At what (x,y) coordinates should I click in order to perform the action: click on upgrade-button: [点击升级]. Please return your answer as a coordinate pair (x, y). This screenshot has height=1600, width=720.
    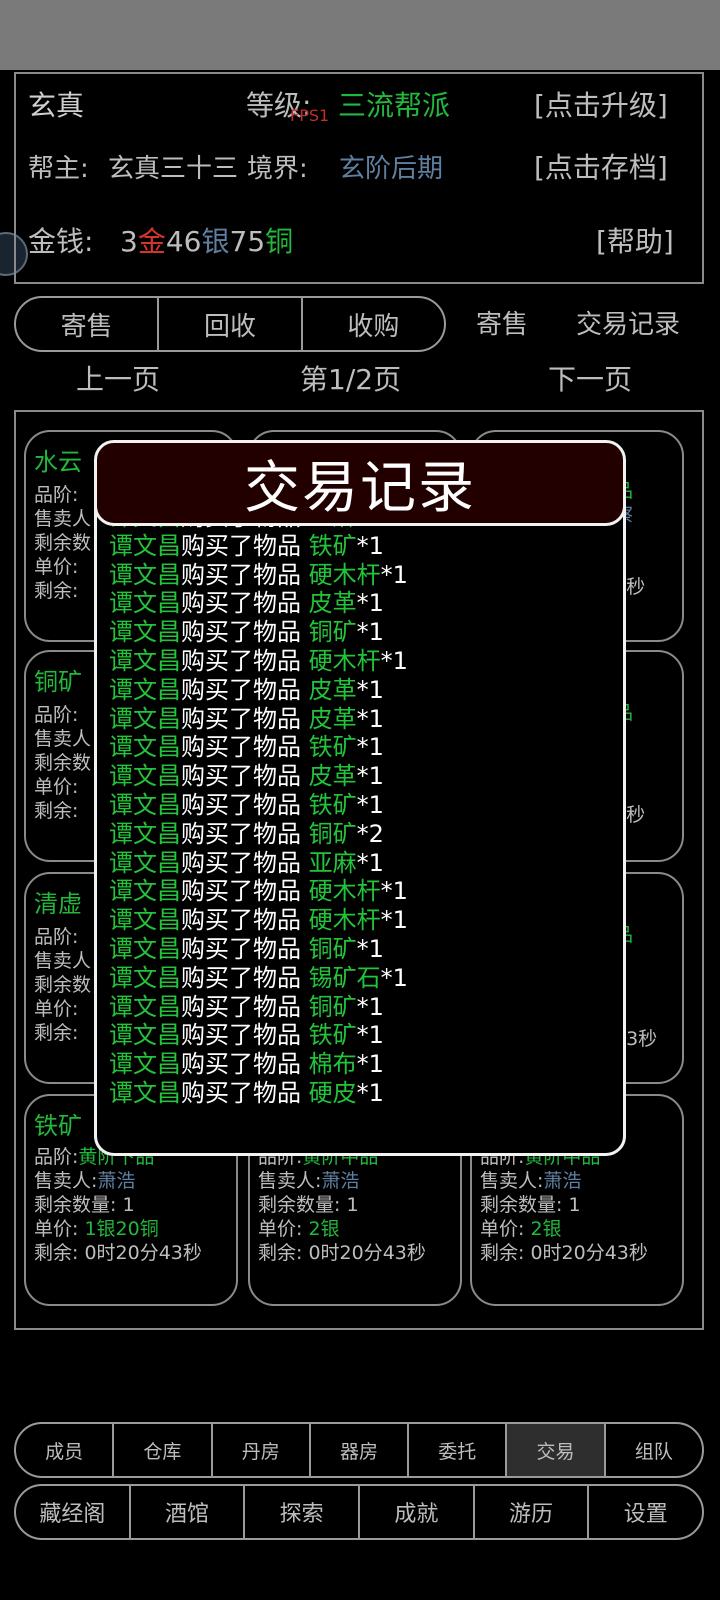
    Looking at the image, I should click on (601, 104).